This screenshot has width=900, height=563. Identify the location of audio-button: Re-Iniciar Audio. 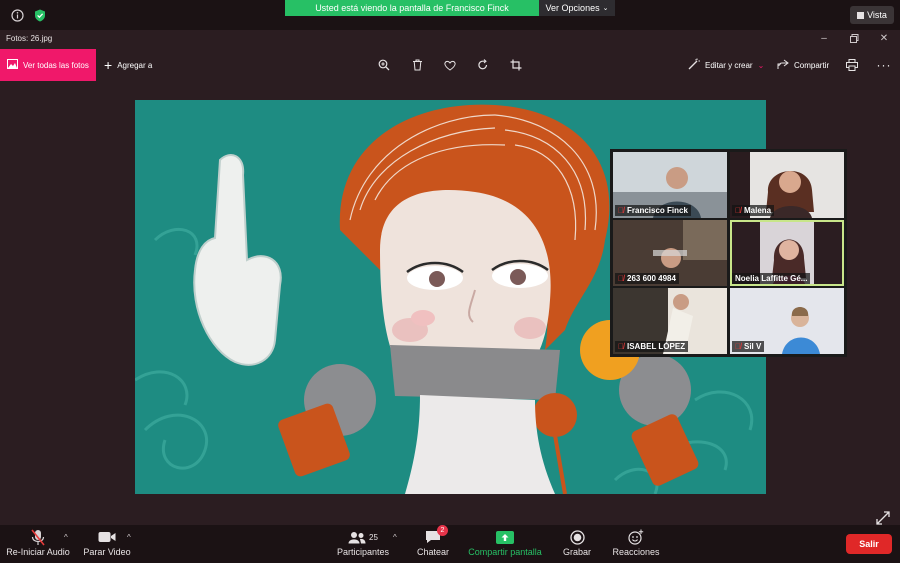
(38, 544).